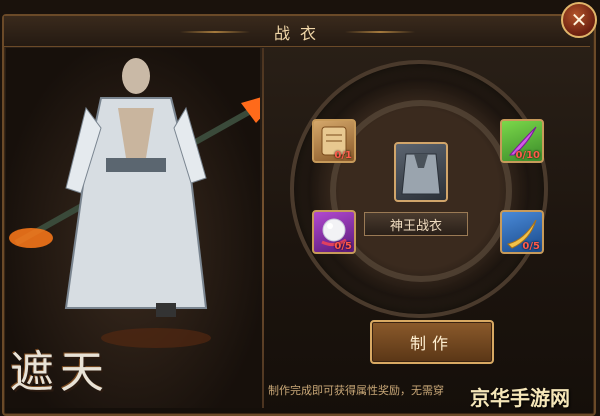 The width and height of the screenshot is (600, 416). Describe the element at coordinates (432, 342) in the screenshot. I see `craft-button: 制作` at that location.